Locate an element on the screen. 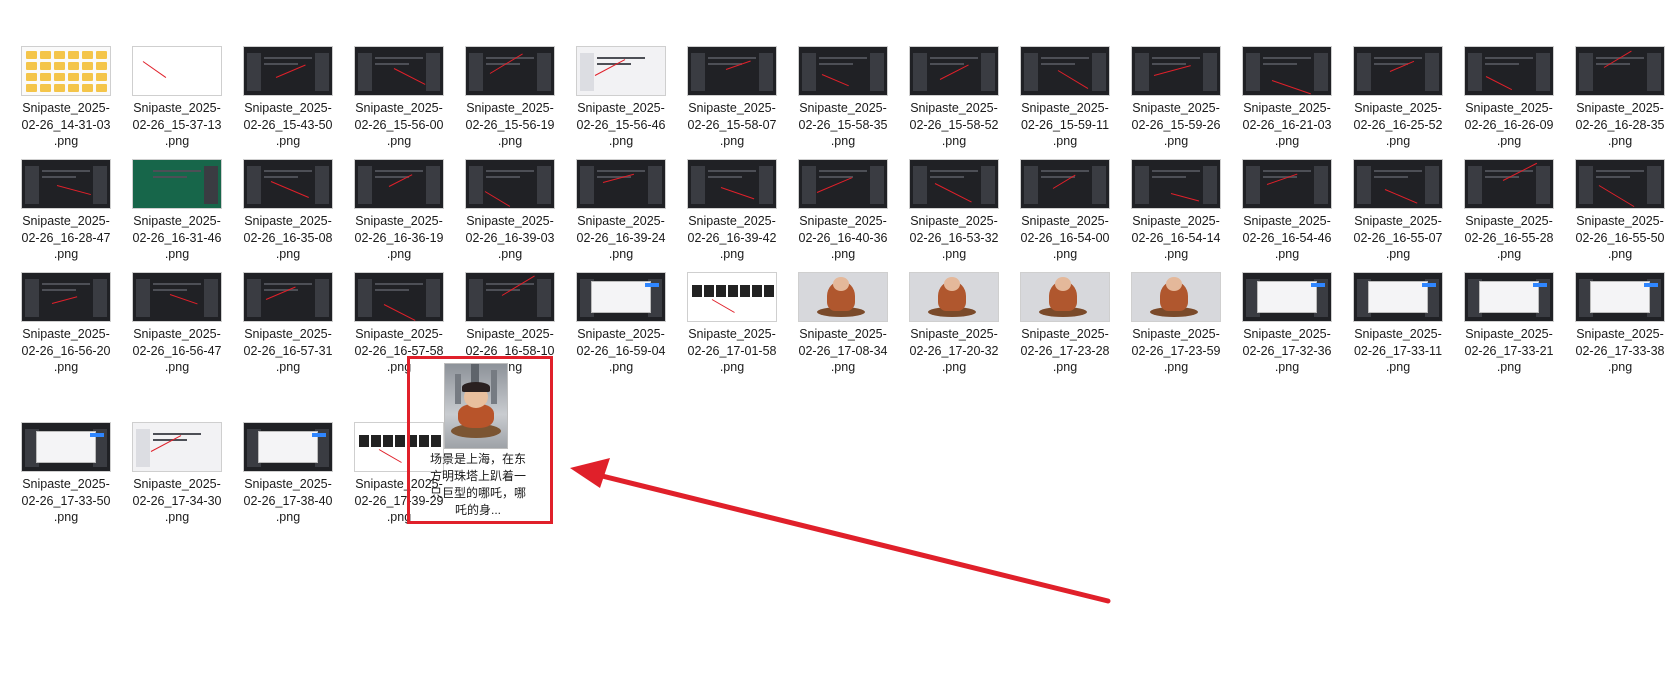  file-item: Snipaste_2025- 02-26_15-58-07 .png is located at coordinates (732, 94).